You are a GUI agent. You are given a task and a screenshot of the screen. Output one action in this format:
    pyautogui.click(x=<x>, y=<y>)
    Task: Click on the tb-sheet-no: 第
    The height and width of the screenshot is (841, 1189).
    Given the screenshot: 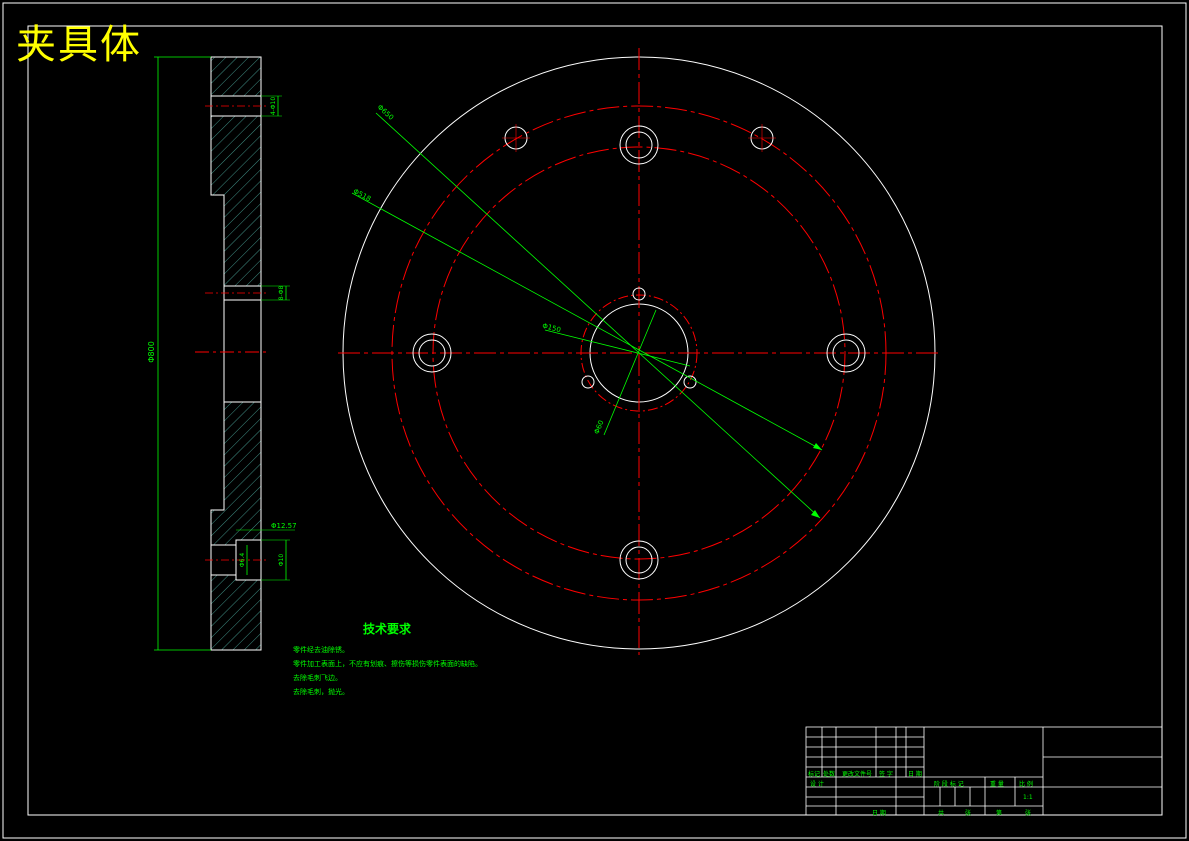 What is the action you would take?
    pyautogui.click(x=999, y=813)
    